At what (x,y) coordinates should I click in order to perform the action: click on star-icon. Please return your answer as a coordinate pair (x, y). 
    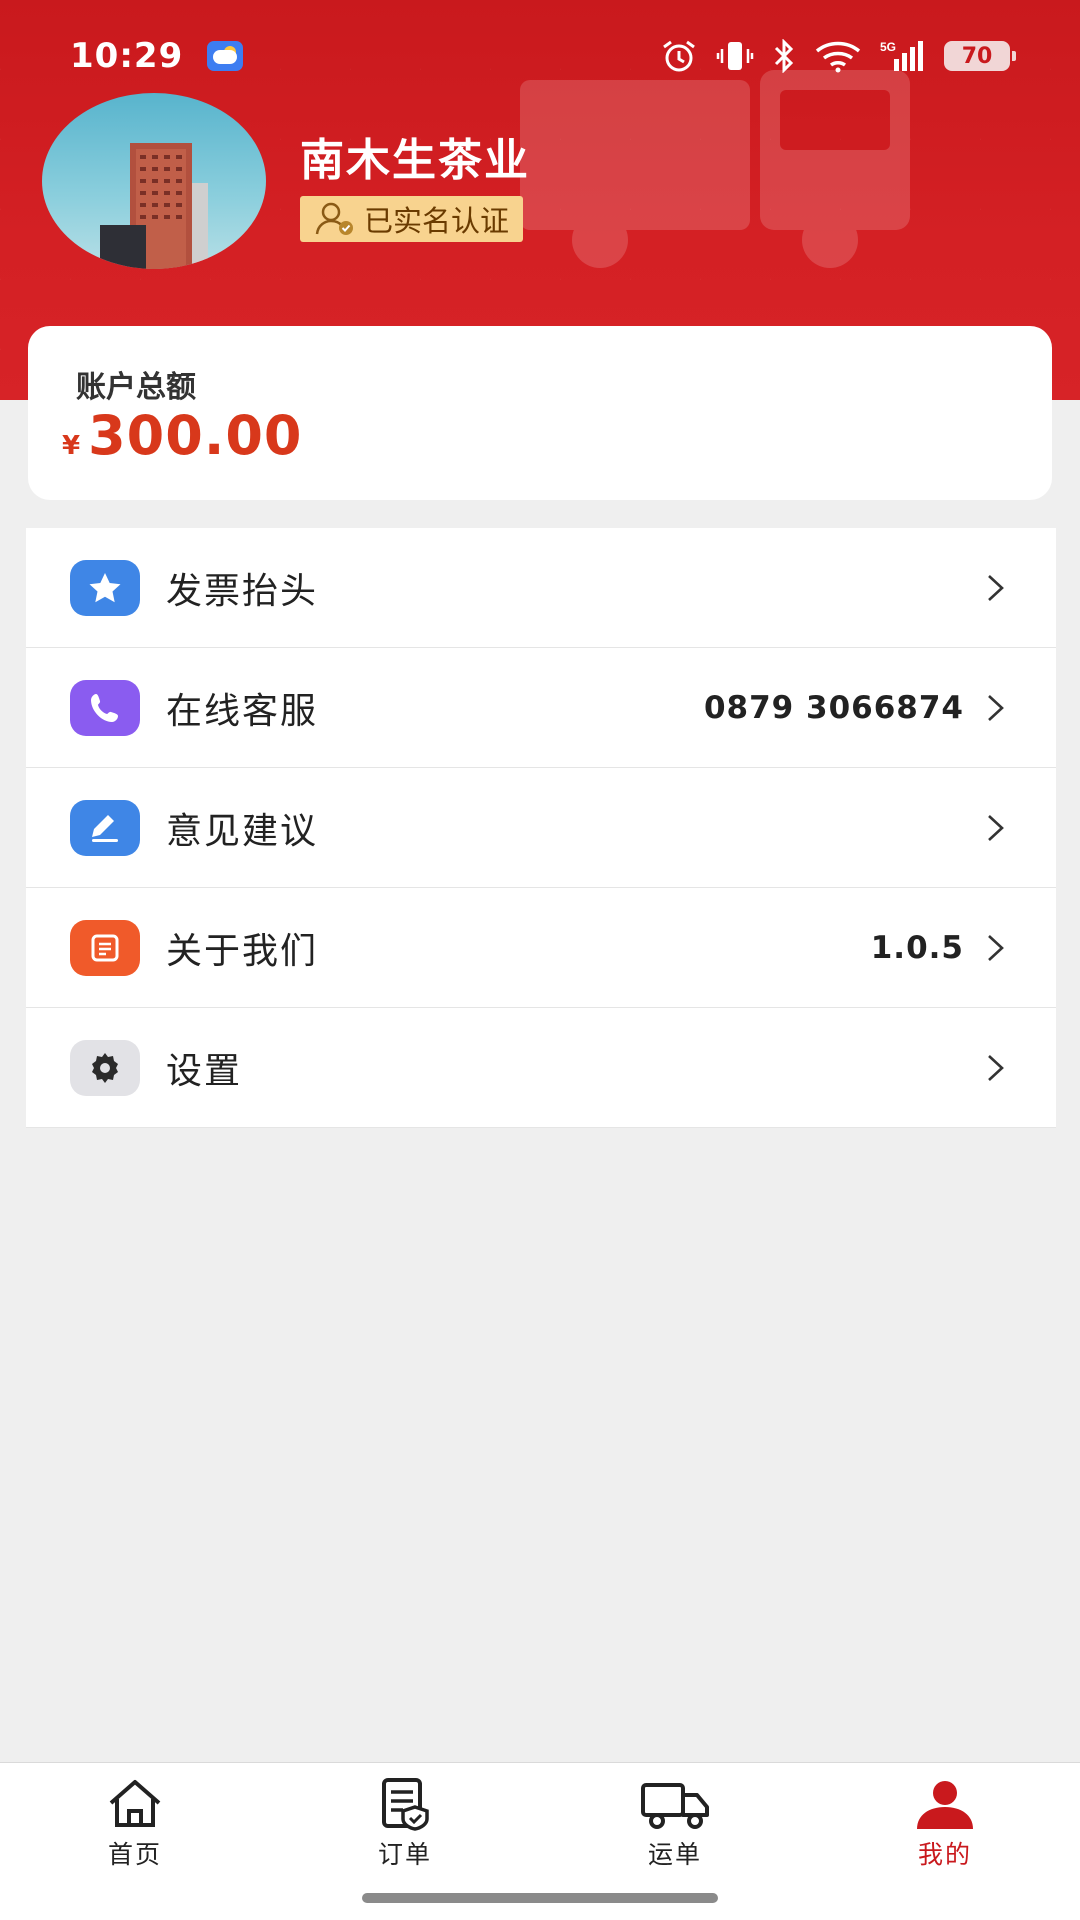
    Looking at the image, I should click on (105, 587).